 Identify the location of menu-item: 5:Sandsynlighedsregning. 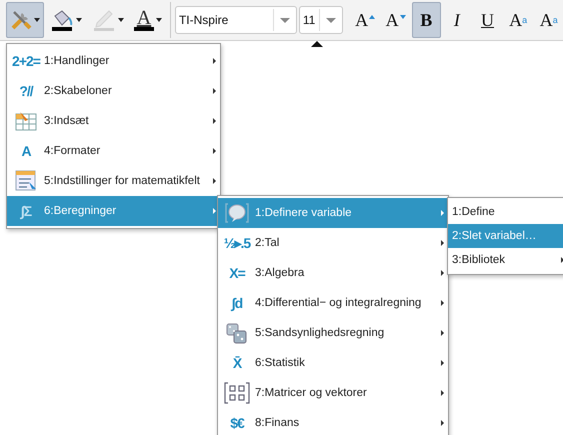
(333, 333).